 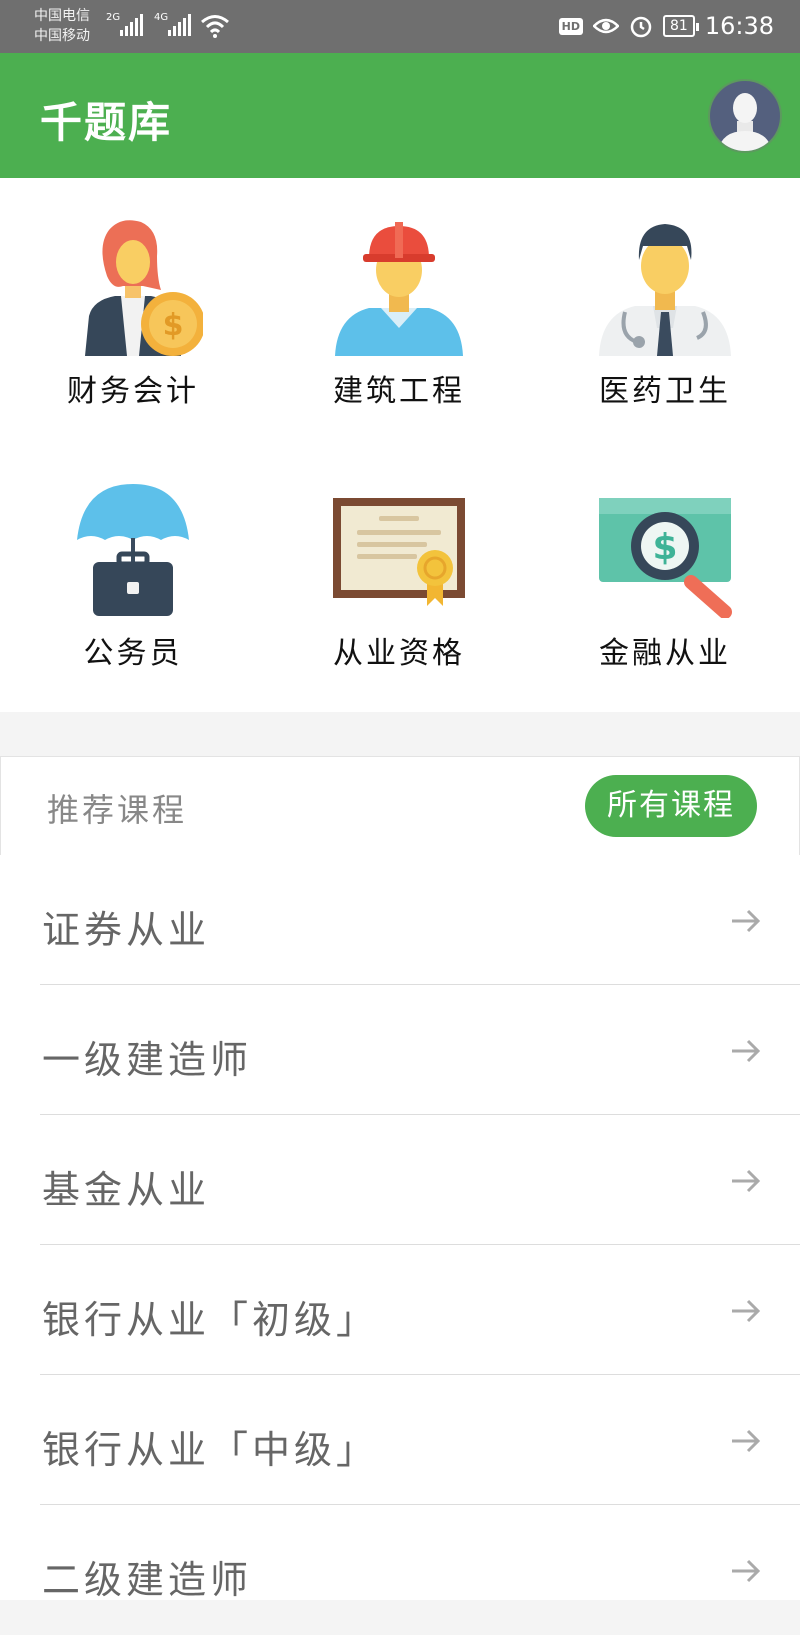 What do you see at coordinates (400, 920) in the screenshot?
I see `list-item: 证券从业` at bounding box center [400, 920].